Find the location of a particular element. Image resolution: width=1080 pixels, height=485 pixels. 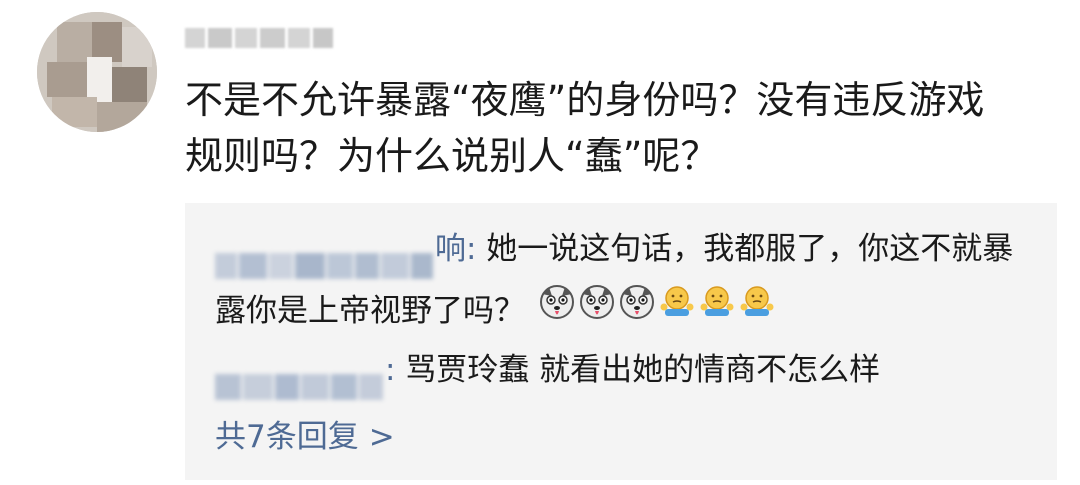

view-more-replies-link: 共7条回复 > is located at coordinates (305, 437).